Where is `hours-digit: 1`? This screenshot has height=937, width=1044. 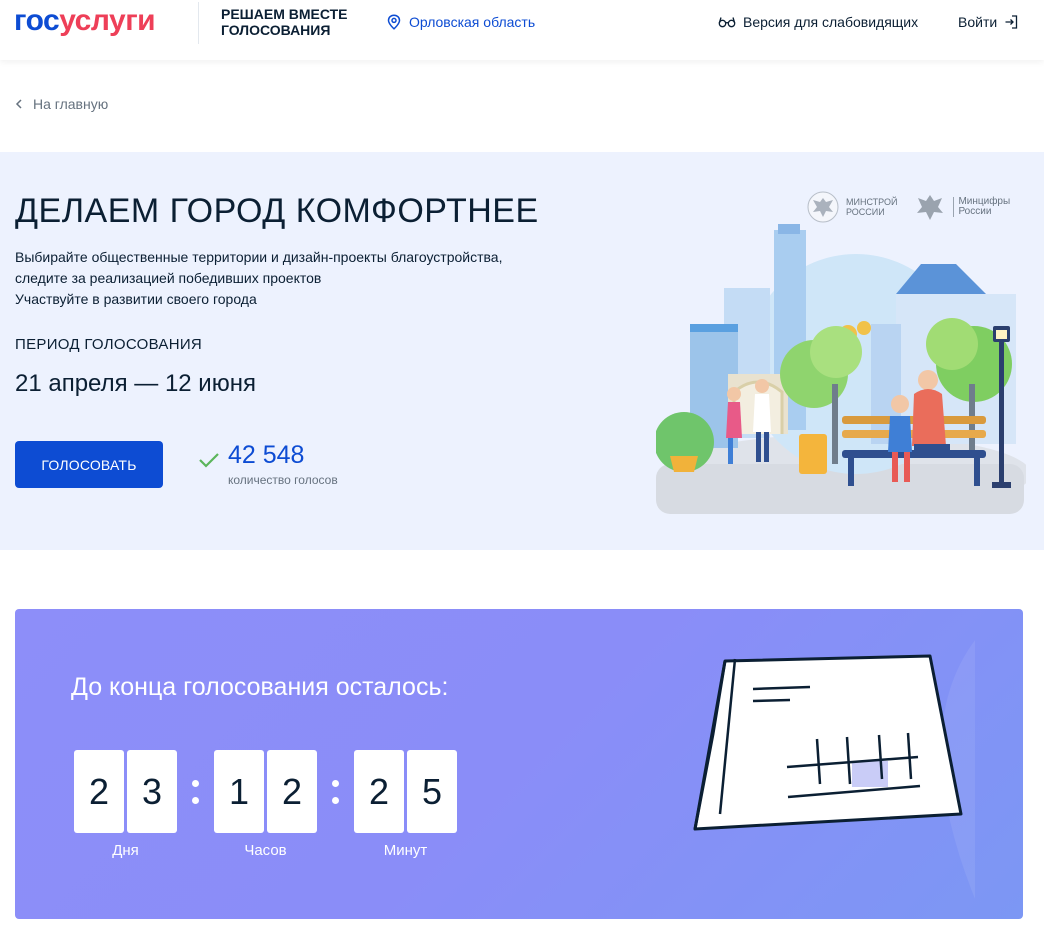 hours-digit: 1 is located at coordinates (239, 791).